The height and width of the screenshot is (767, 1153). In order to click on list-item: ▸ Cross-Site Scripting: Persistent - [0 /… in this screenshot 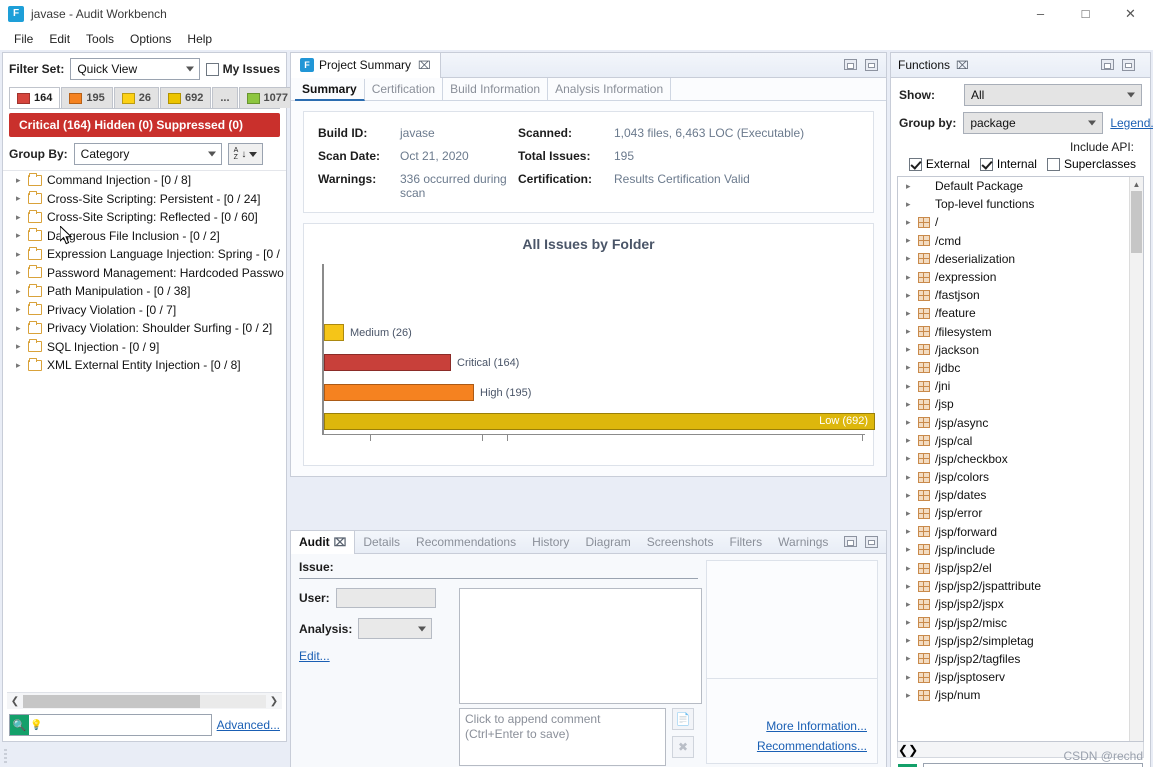, I will do `click(144, 199)`.